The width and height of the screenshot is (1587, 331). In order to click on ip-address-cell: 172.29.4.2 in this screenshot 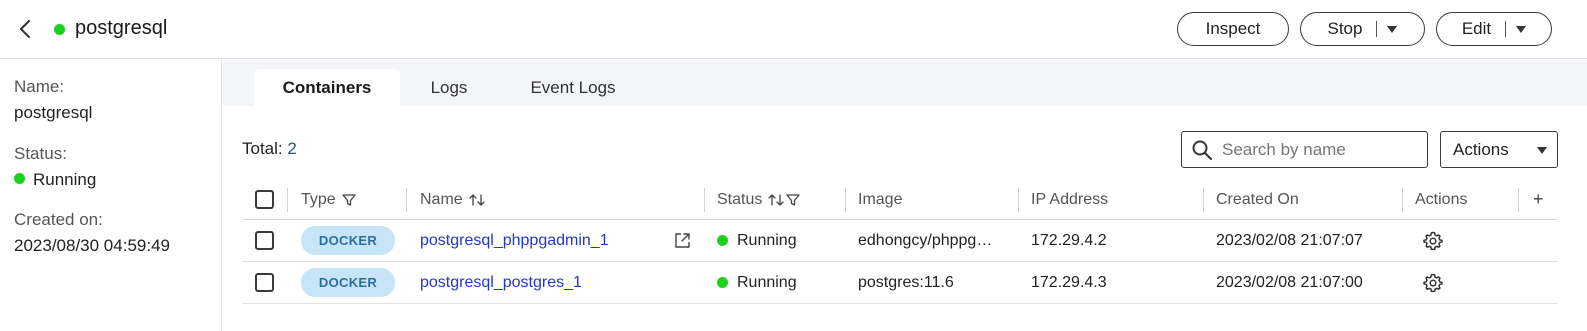, I will do `click(1069, 240)`.